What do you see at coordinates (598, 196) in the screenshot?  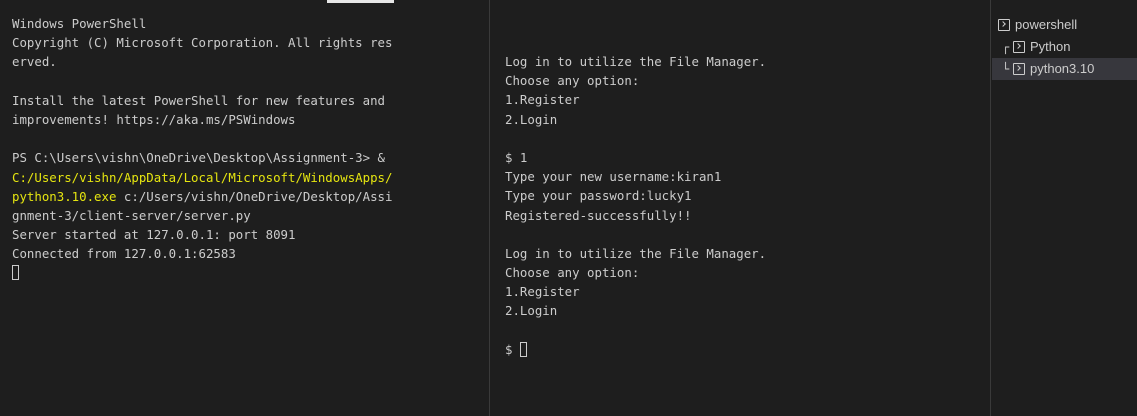 I see `terminal-line: Type your password:lucky1` at bounding box center [598, 196].